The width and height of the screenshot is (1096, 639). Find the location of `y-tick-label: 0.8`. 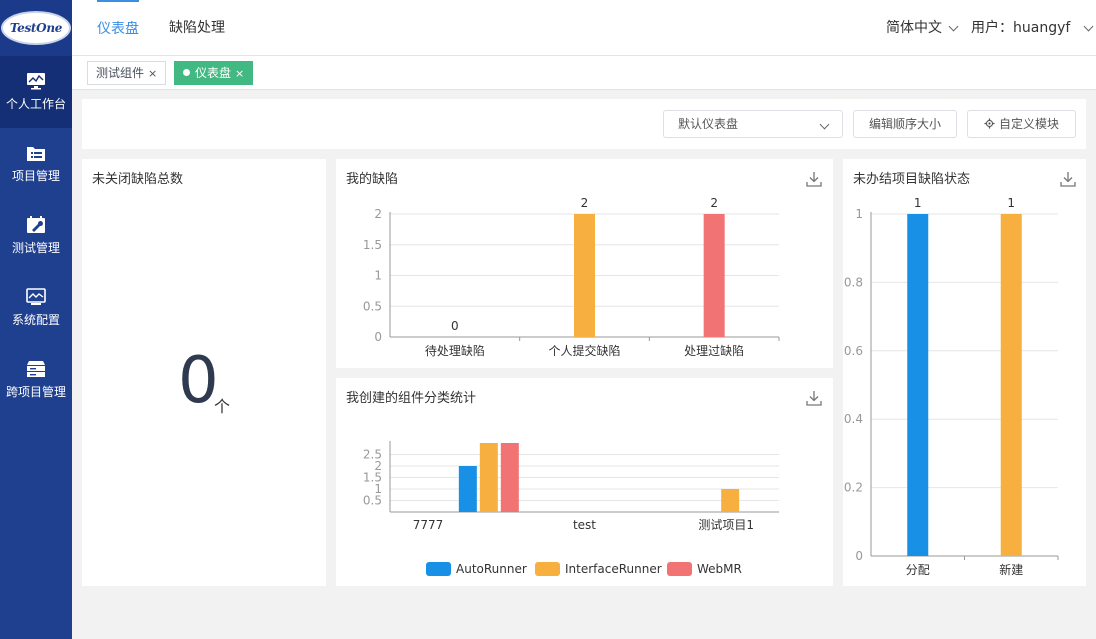

y-tick-label: 0.8 is located at coordinates (853, 282).